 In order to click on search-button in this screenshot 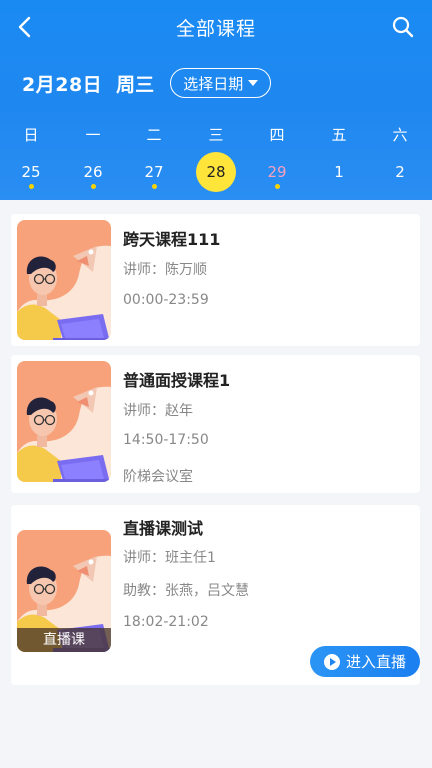, I will do `click(403, 27)`.